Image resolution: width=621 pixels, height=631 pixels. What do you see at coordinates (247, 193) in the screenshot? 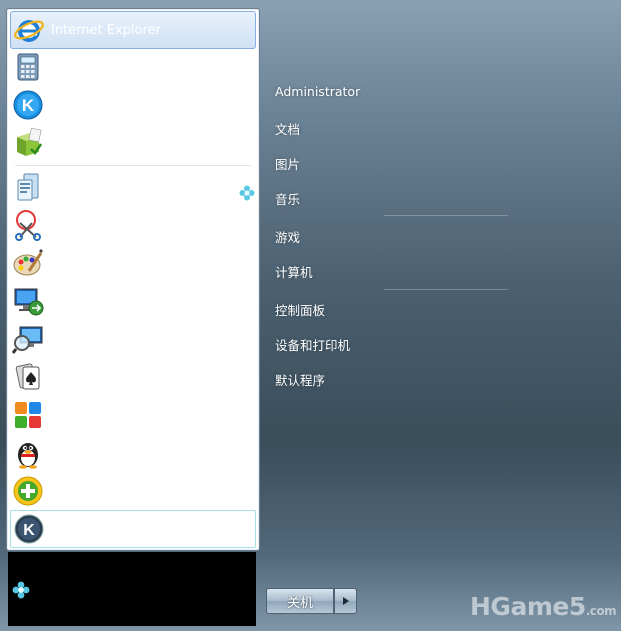
I see `jump-list-arrow-icon` at bounding box center [247, 193].